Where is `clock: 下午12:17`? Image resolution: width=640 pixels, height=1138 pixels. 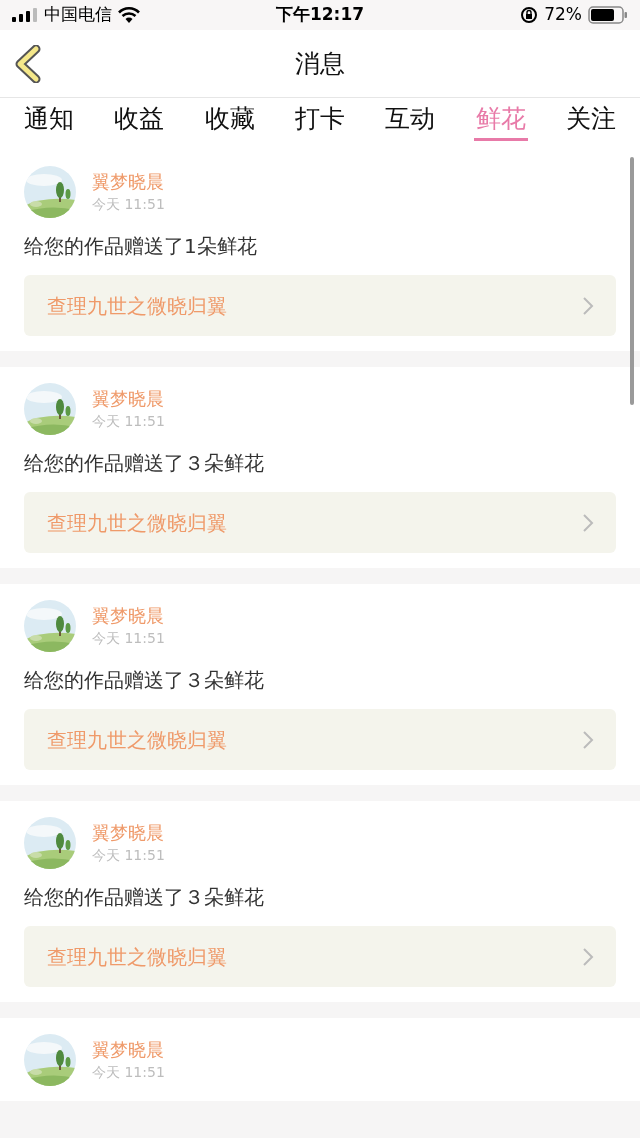 clock: 下午12:17 is located at coordinates (320, 15).